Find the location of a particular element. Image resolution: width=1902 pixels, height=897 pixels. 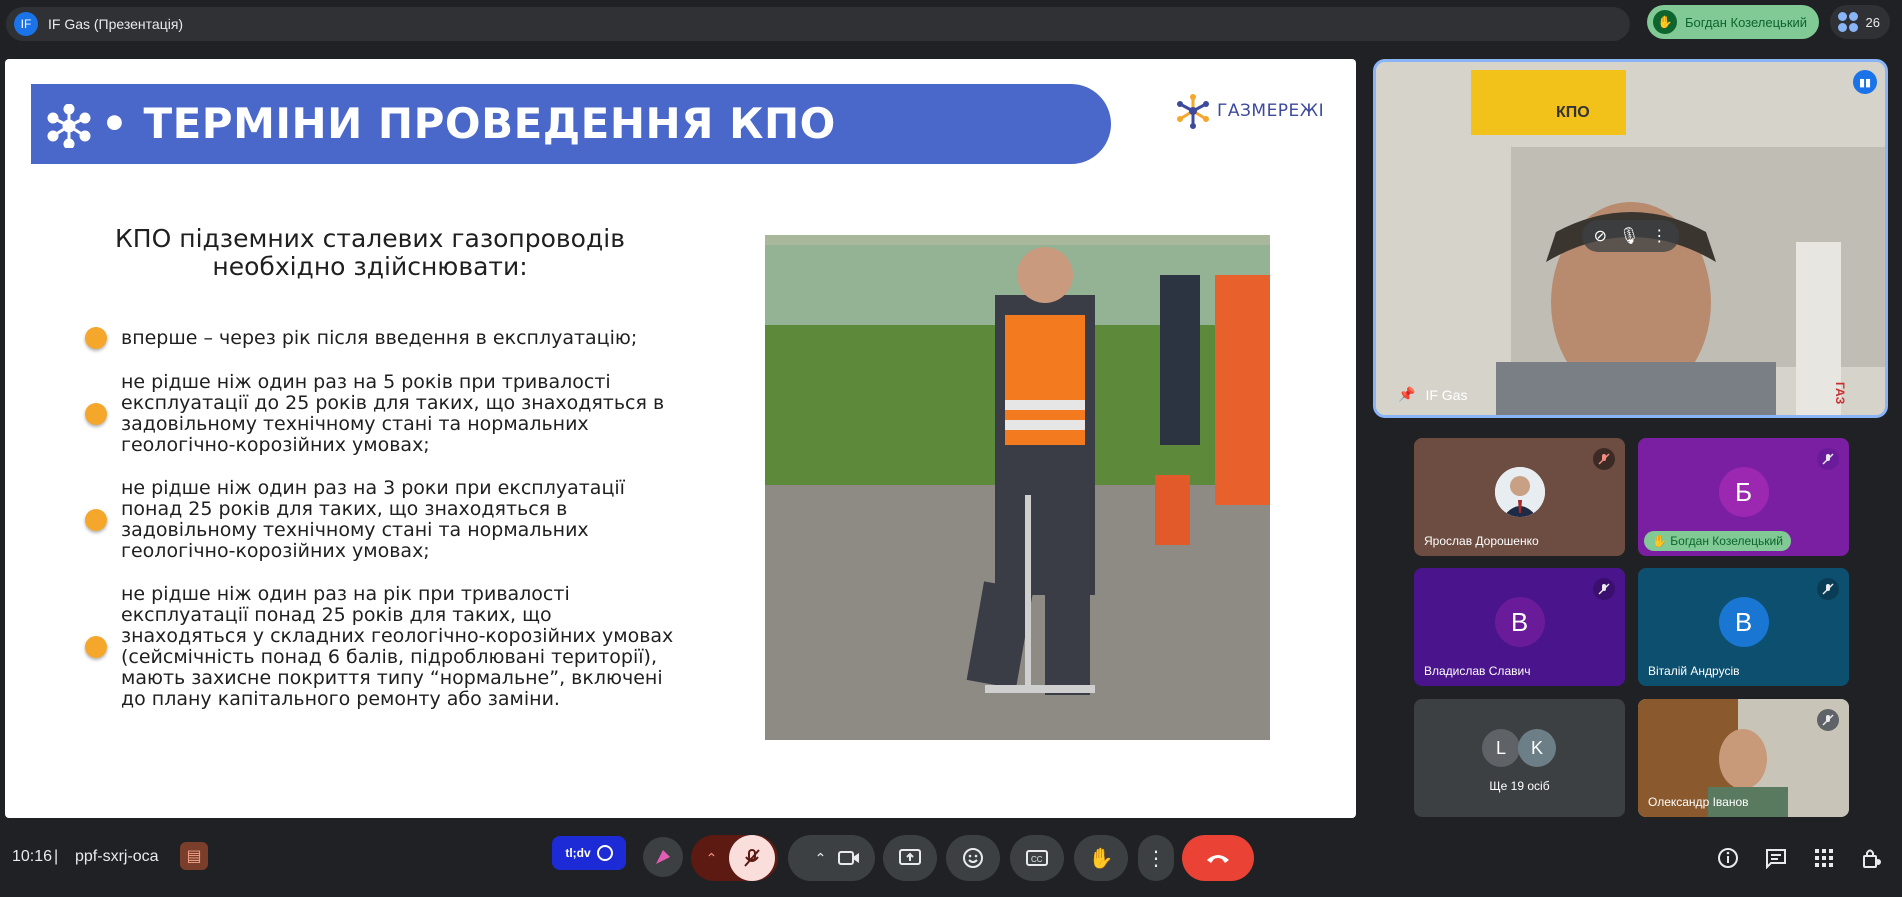

background-sign-text: КПО is located at coordinates (1573, 112).